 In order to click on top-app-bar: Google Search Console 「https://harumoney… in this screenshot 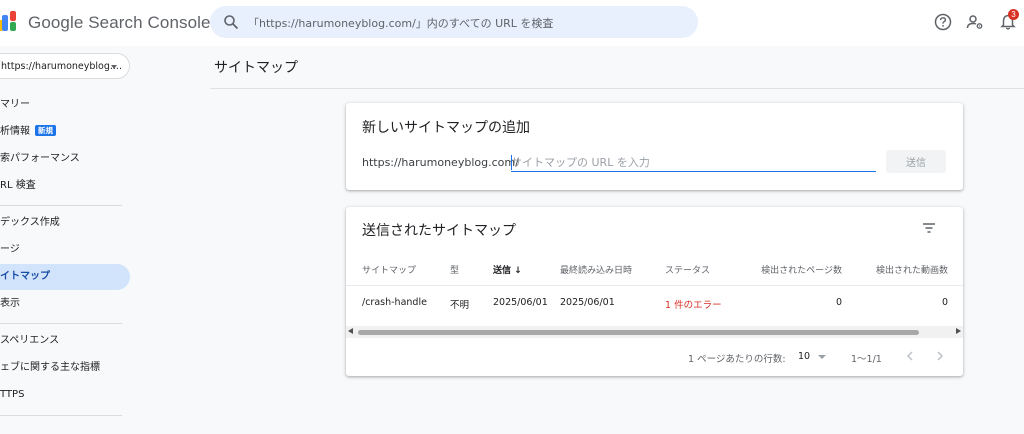, I will do `click(512, 23)`.